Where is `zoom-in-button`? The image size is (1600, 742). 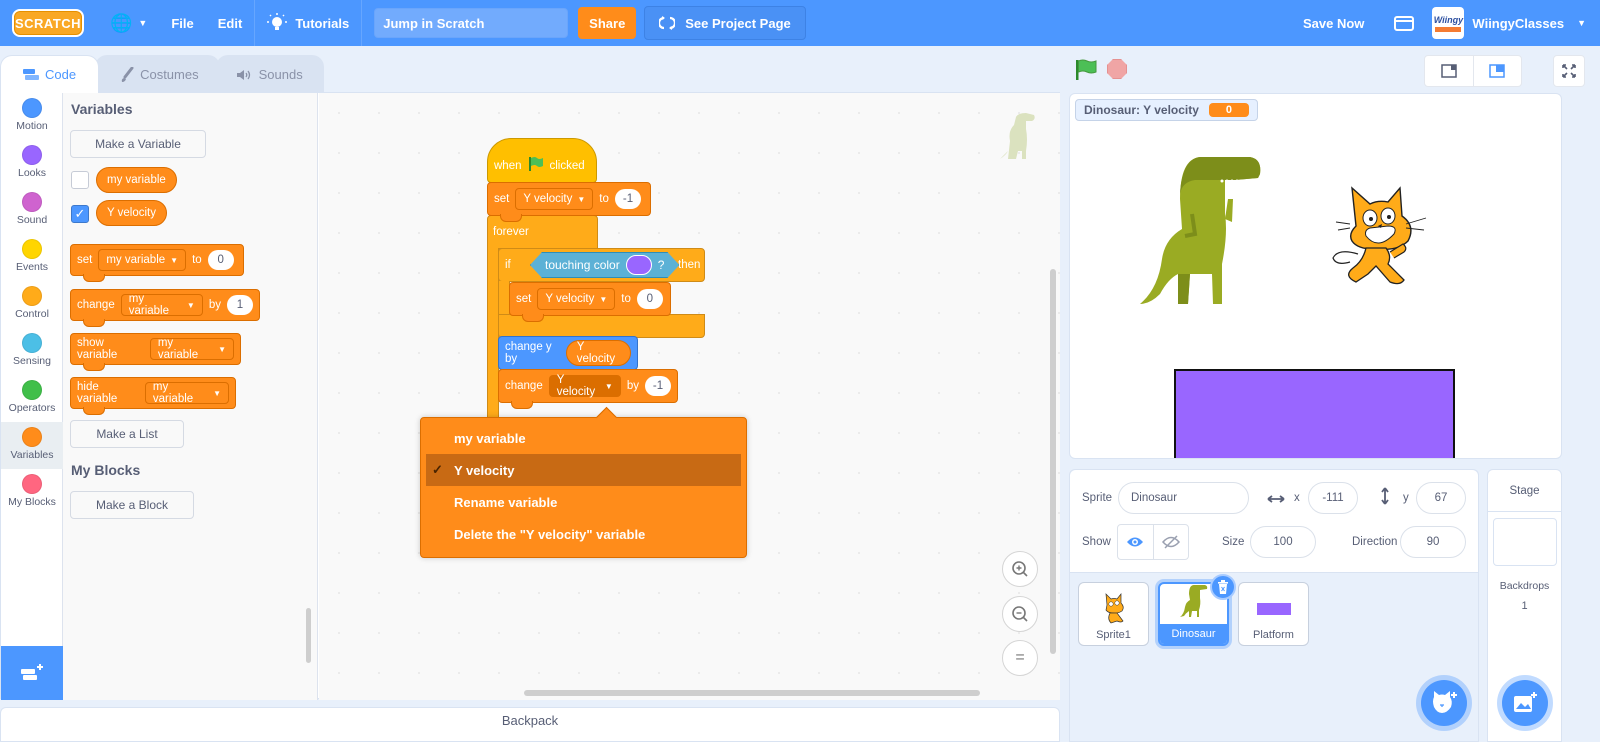
zoom-in-button is located at coordinates (1020, 569).